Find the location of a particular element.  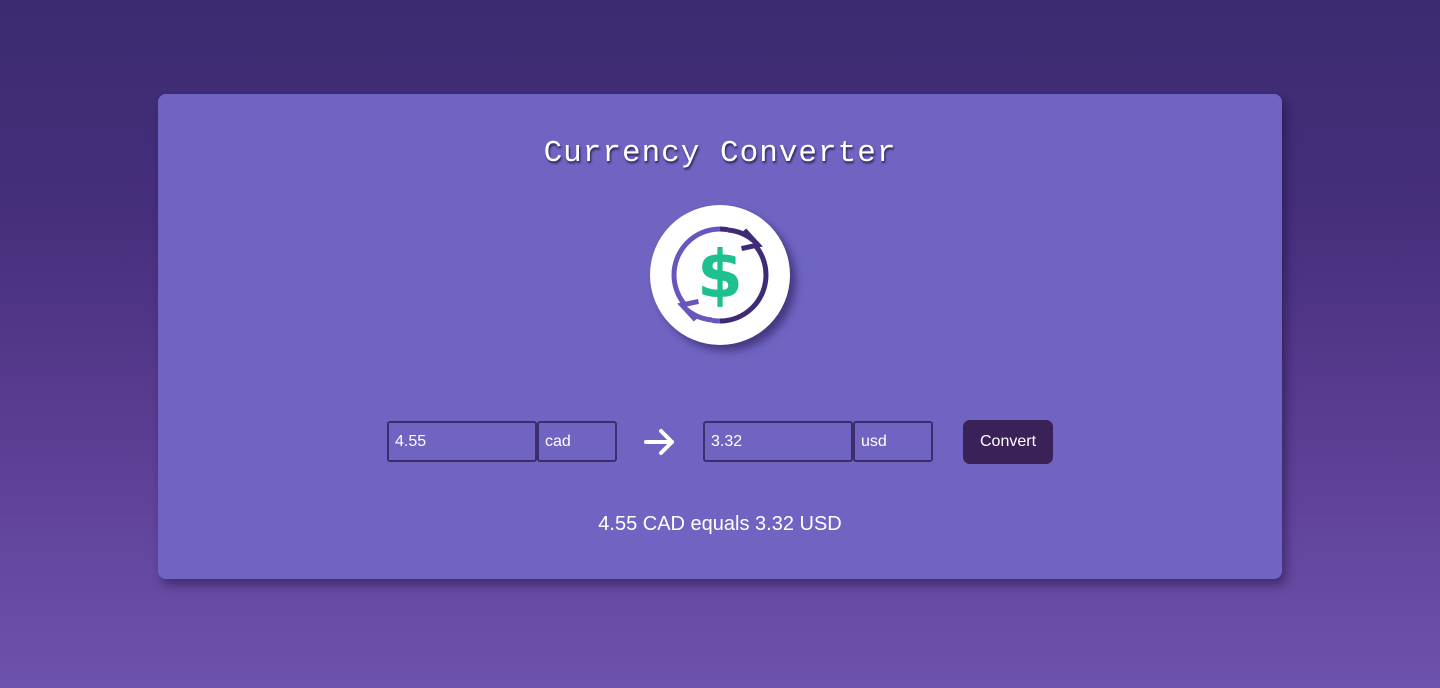

currency-exchange-logo: $ is located at coordinates (720, 275).